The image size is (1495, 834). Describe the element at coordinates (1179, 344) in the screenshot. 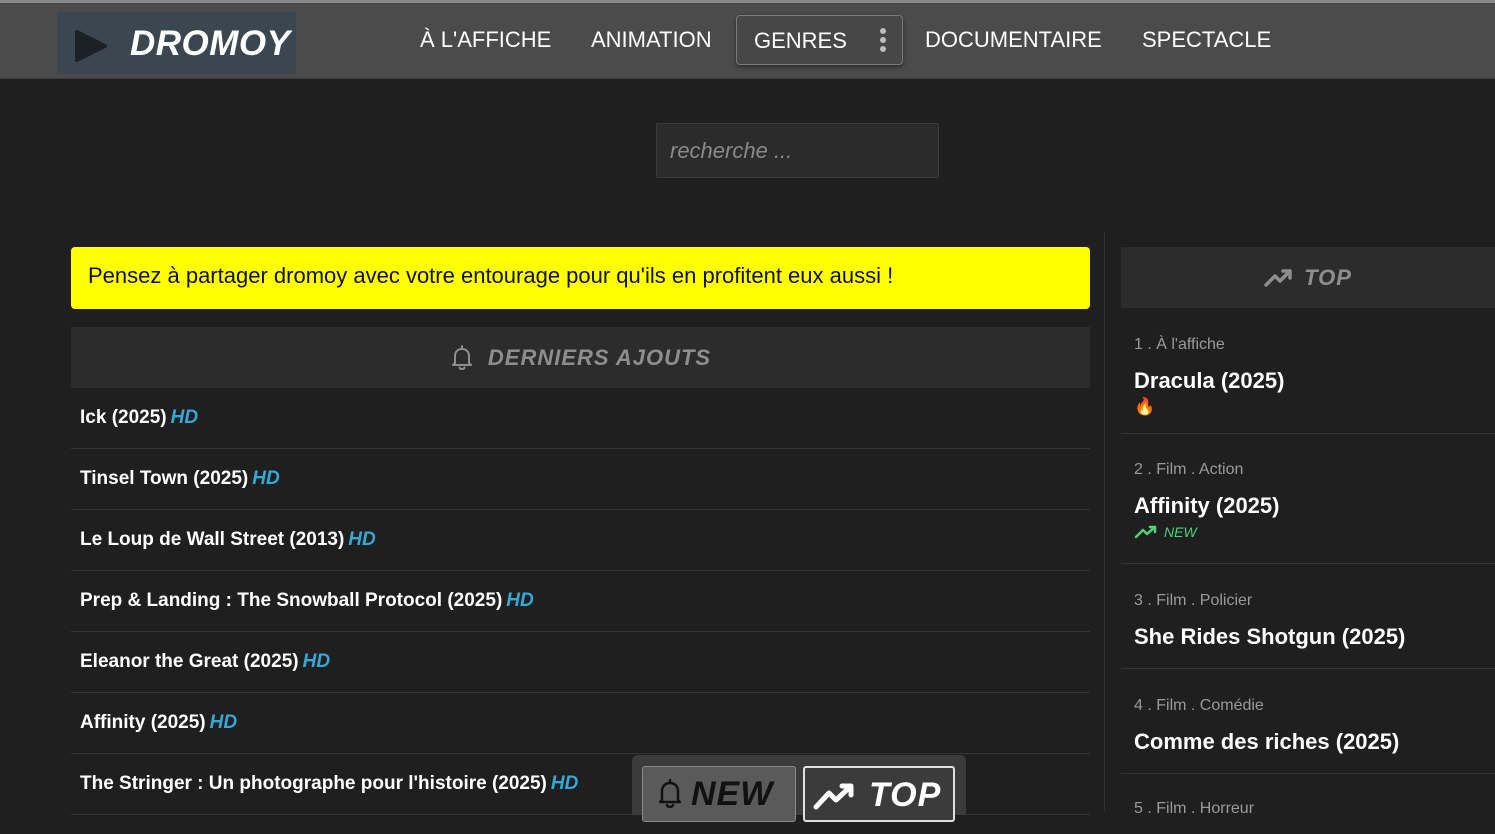

I see `top-item-category: 1 . À l'affiche` at that location.